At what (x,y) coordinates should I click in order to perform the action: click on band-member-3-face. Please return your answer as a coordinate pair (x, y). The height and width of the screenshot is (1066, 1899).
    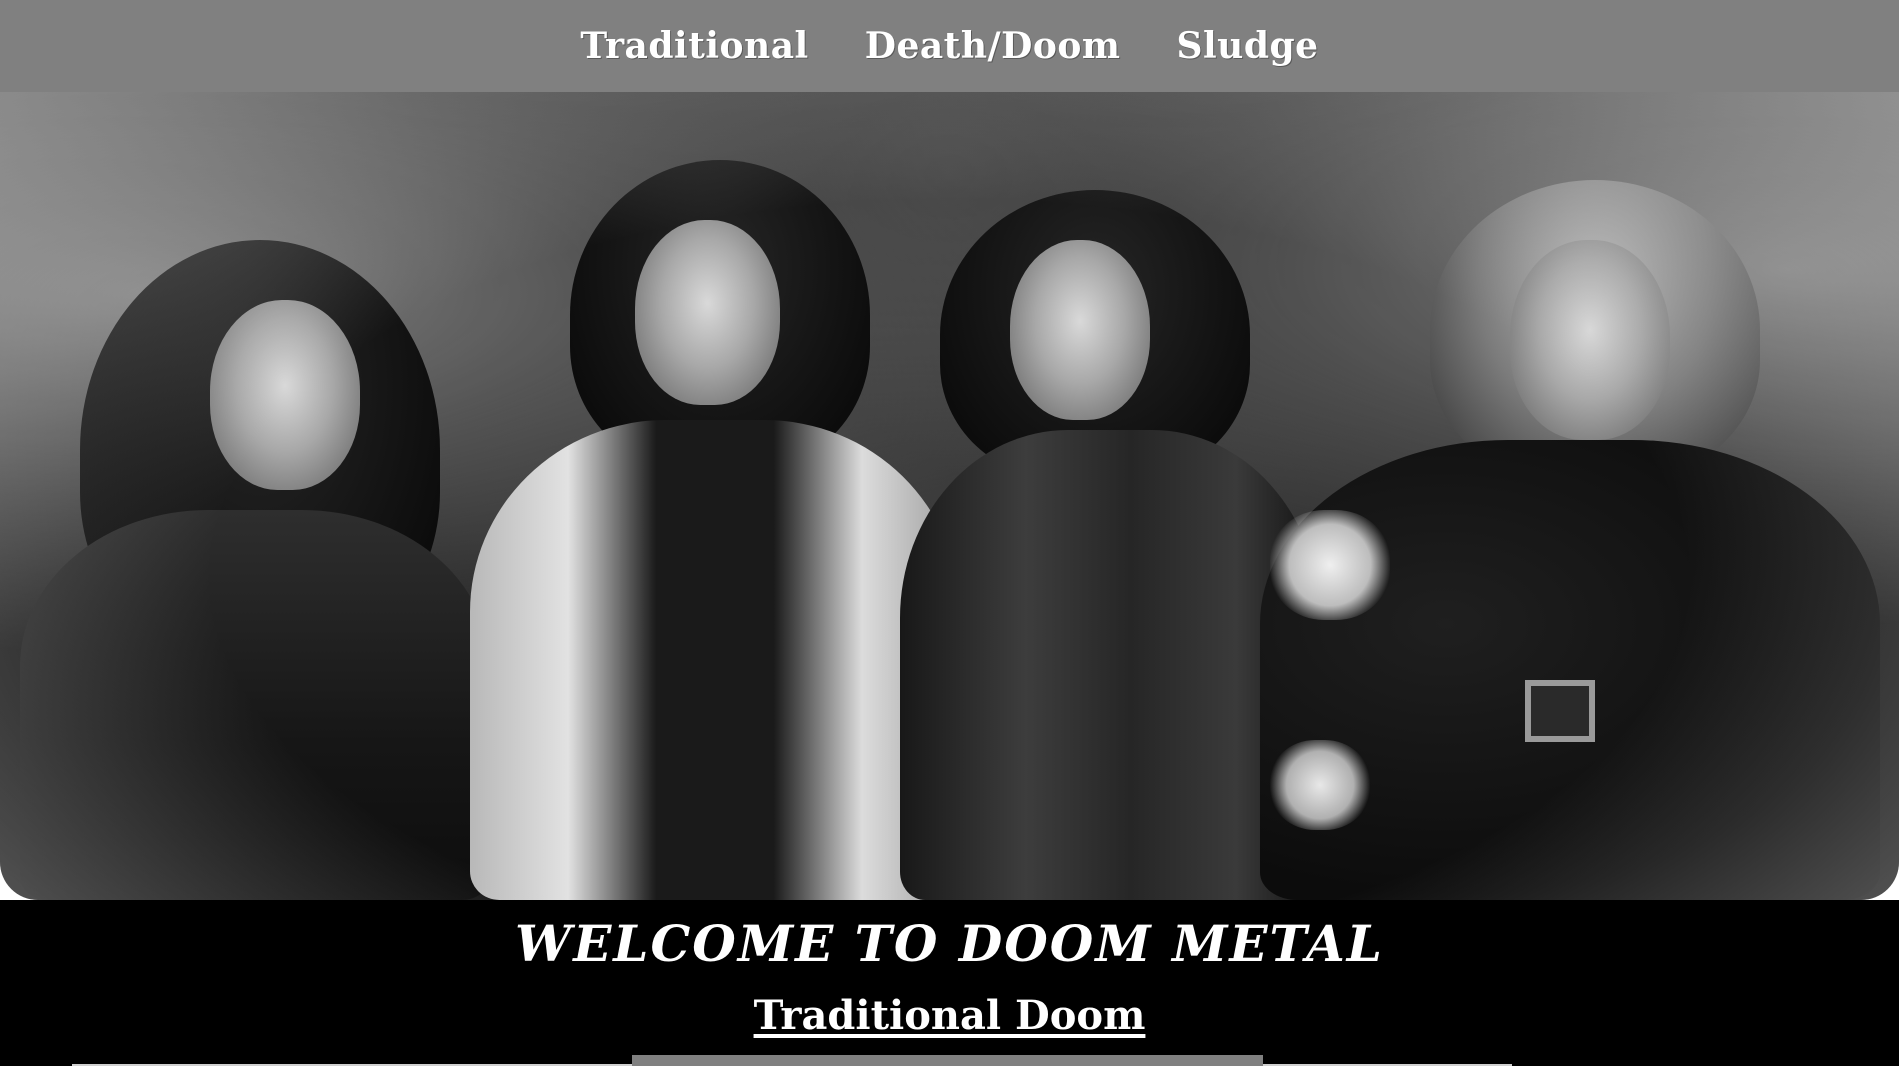
    Looking at the image, I should click on (1080, 330).